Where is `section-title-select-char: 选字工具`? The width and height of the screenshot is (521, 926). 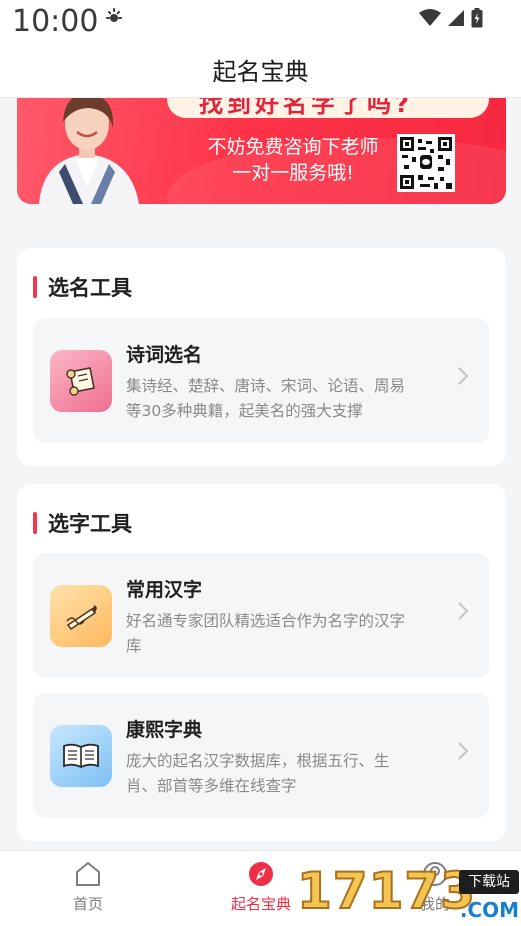
section-title-select-char: 选字工具 is located at coordinates (82, 523).